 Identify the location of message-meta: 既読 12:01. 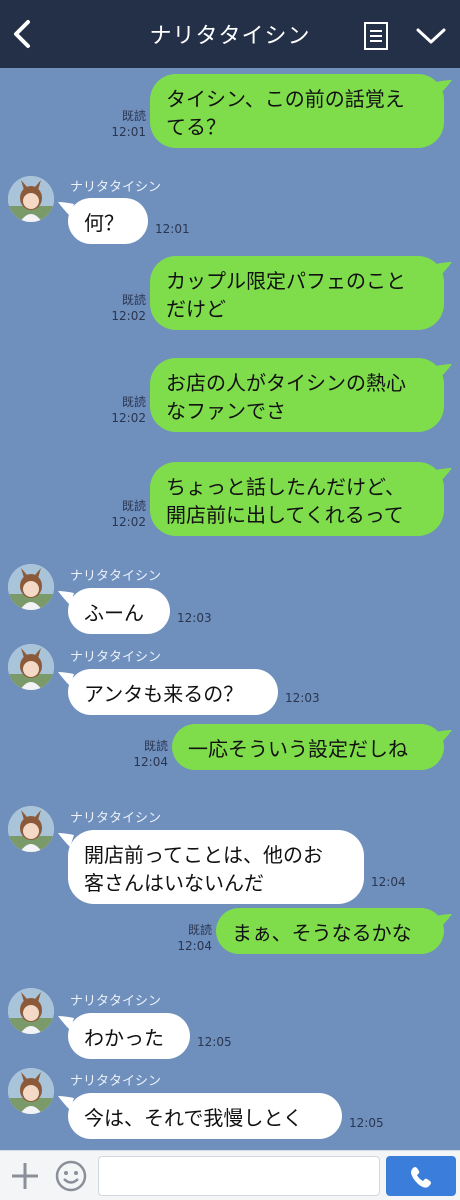
(126, 124).